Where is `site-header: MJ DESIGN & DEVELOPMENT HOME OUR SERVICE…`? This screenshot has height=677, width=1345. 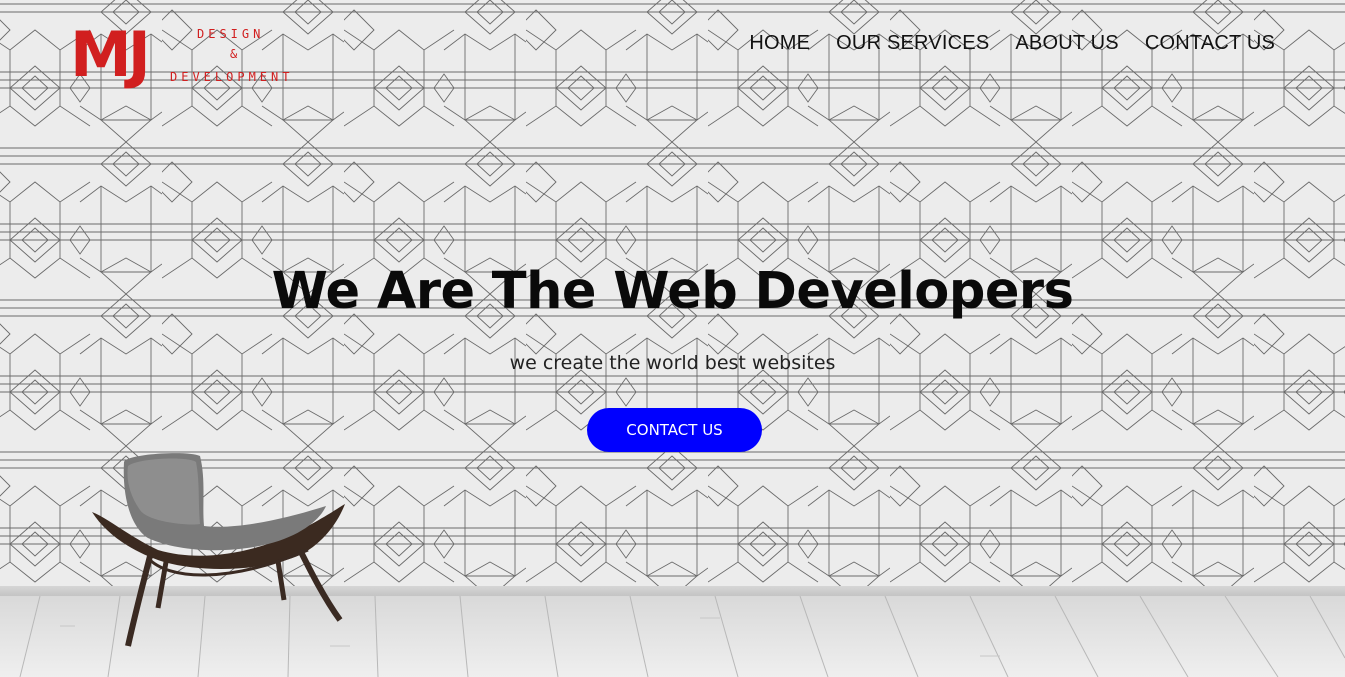 site-header: MJ DESIGN & DEVELOPMENT HOME OUR SERVICE… is located at coordinates (672, 50).